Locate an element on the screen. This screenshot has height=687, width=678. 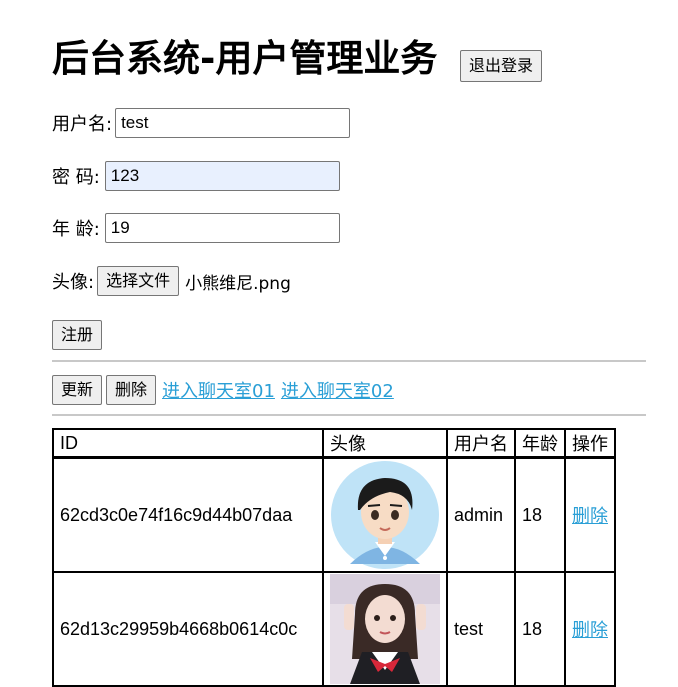
divider-top is located at coordinates (349, 361).